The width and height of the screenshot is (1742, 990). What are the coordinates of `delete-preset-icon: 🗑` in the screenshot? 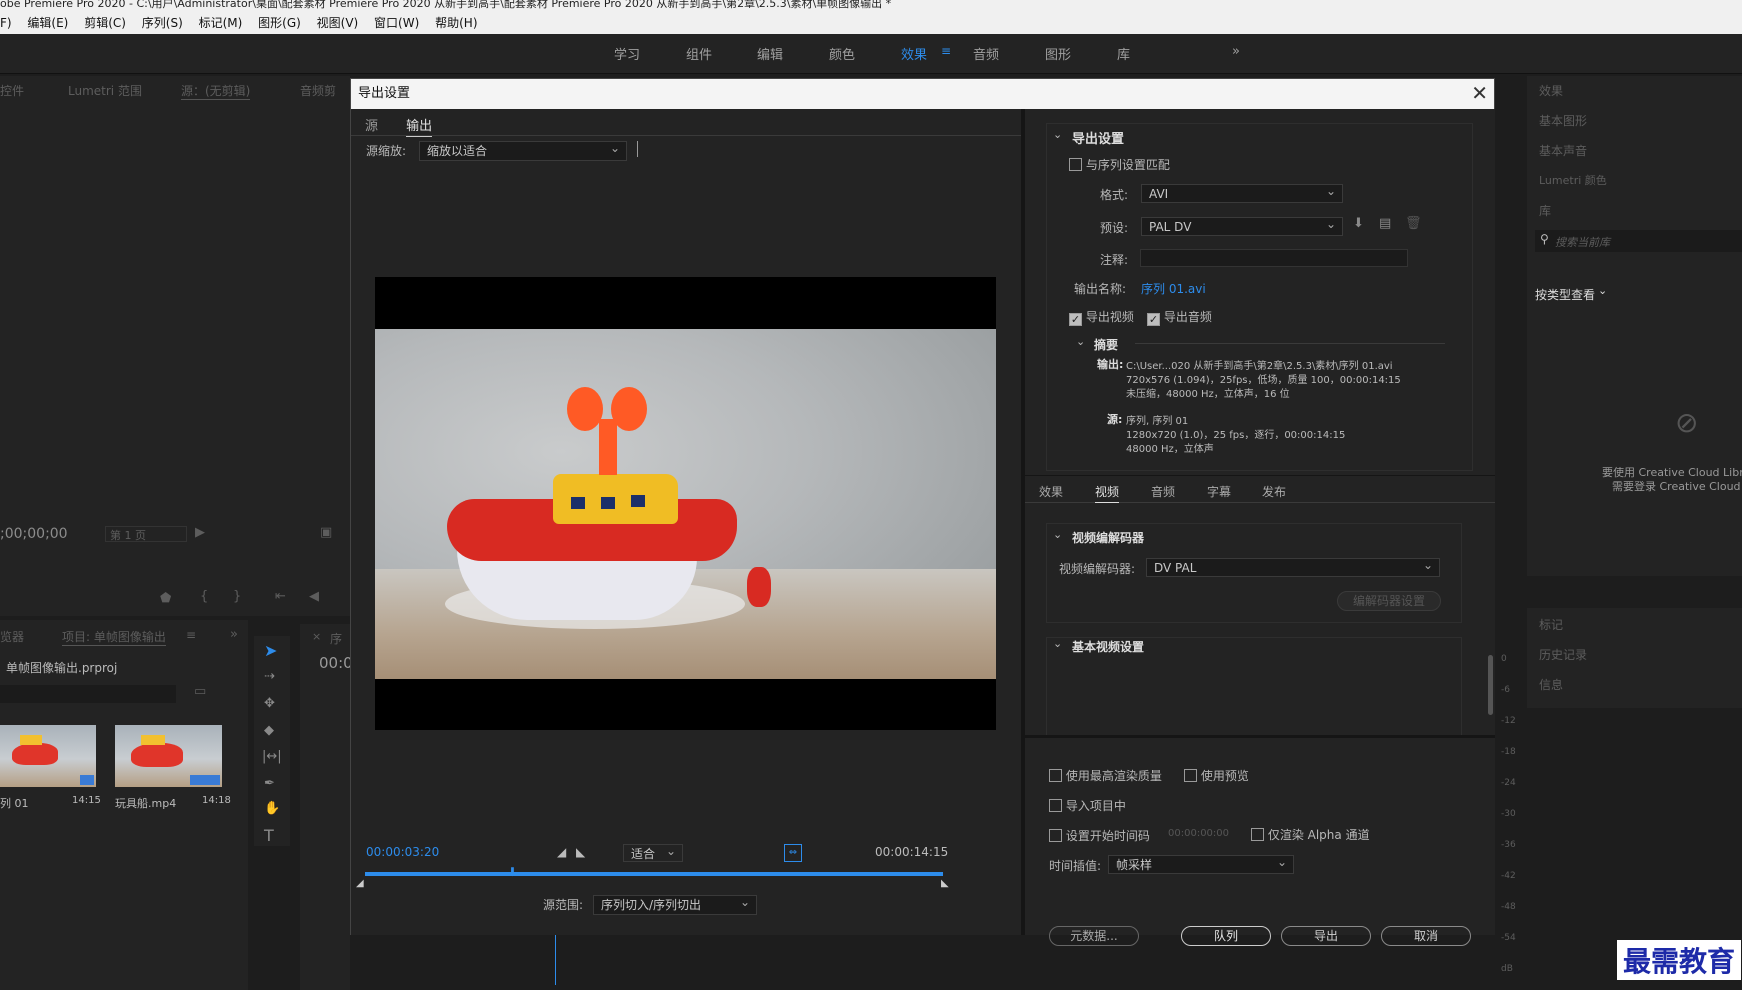 It's located at (1413, 223).